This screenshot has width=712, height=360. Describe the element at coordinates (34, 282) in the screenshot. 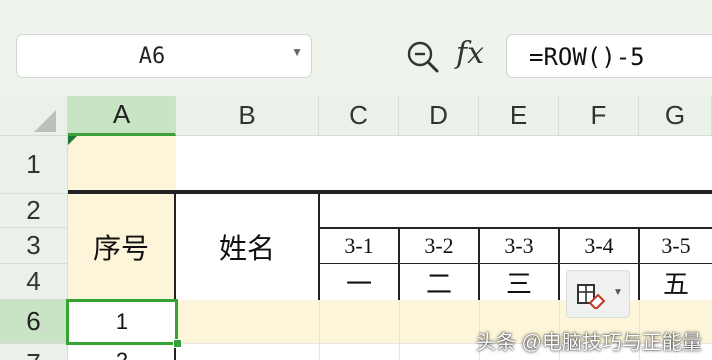

I see `row-header-4: 4` at that location.